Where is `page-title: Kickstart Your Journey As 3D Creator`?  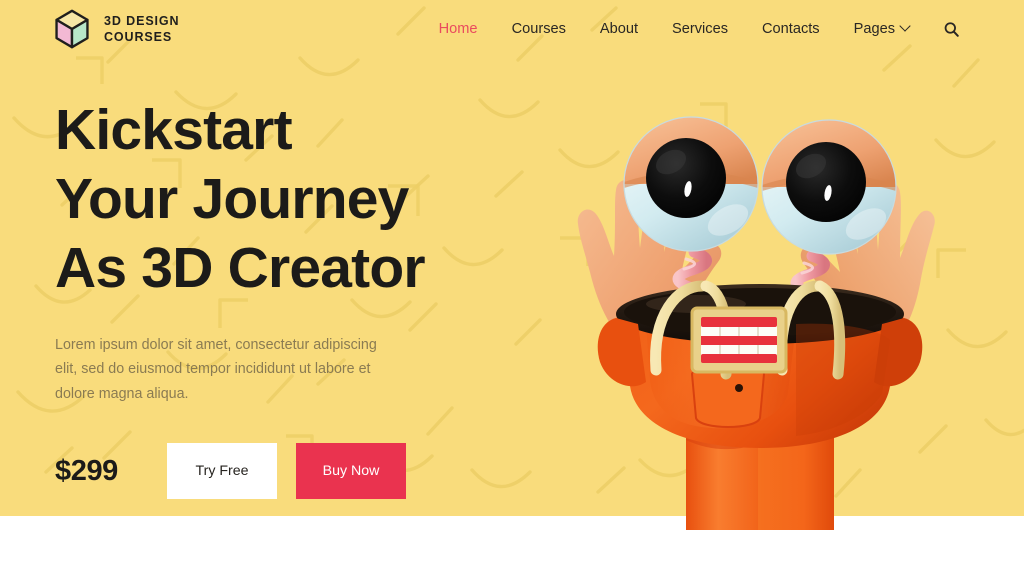
page-title: Kickstart Your Journey As 3D Creator is located at coordinates (240, 199).